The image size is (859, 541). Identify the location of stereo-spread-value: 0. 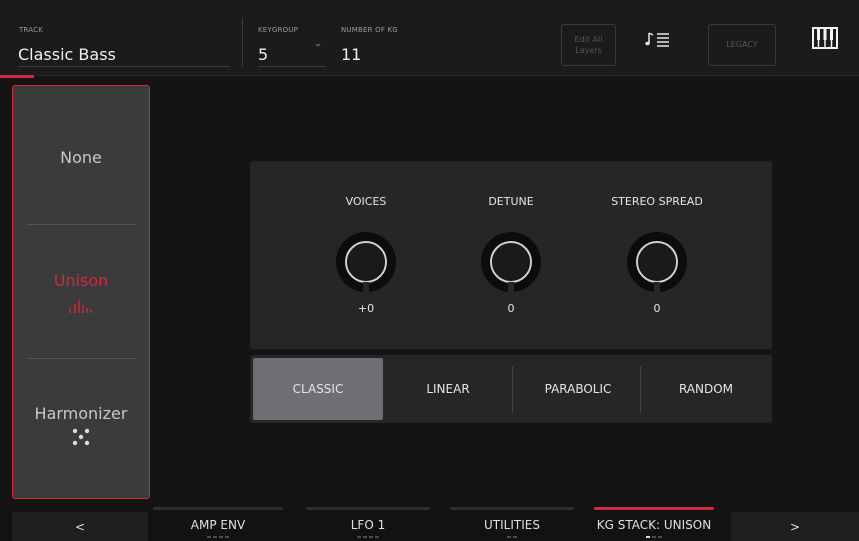
(657, 308).